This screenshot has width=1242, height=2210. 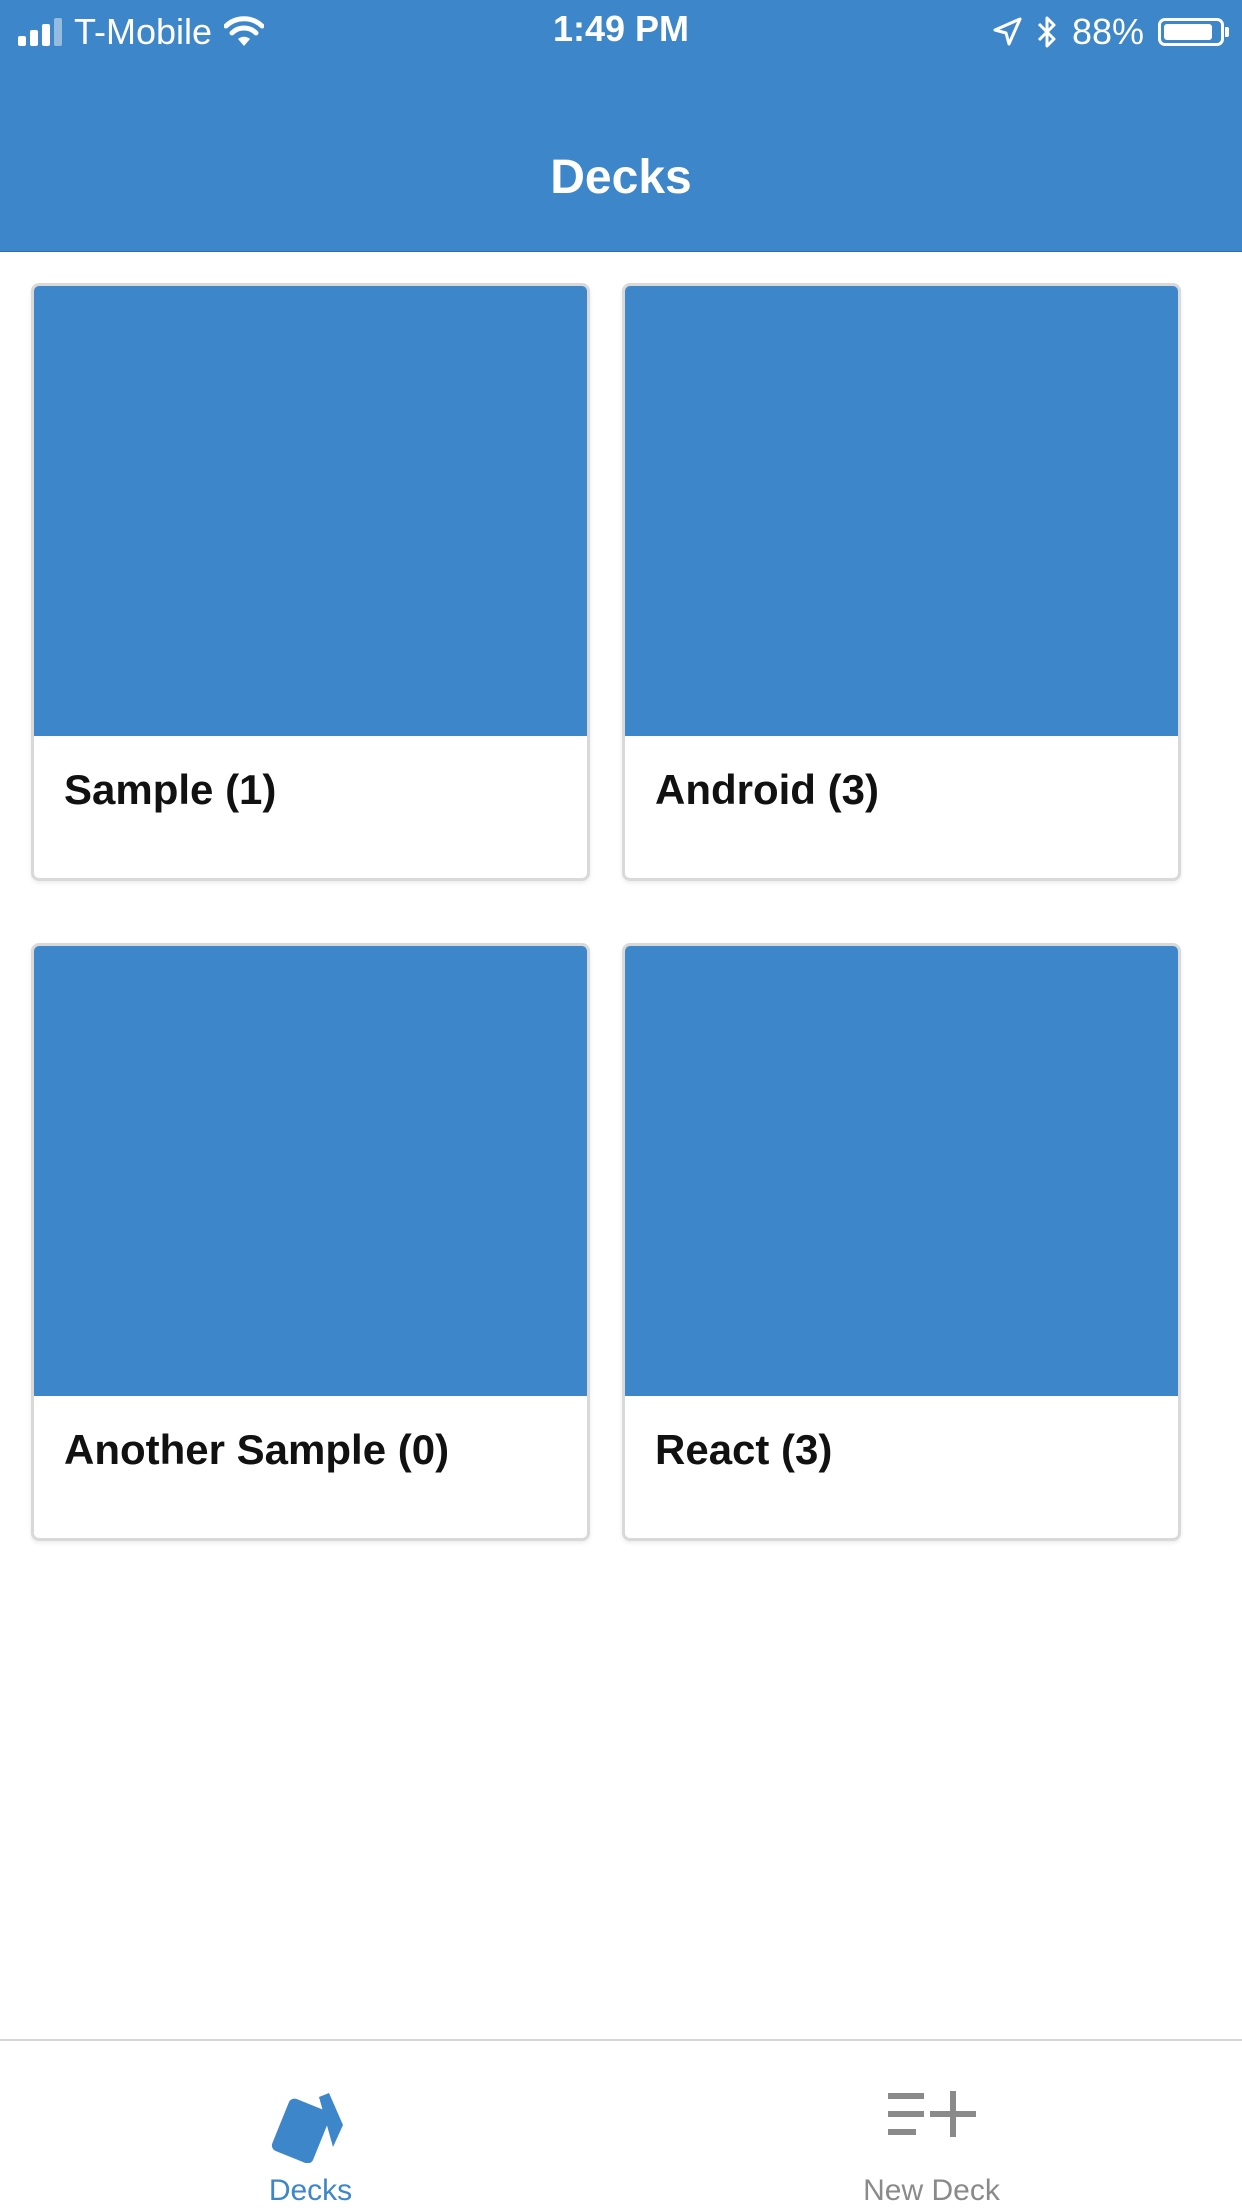 I want to click on deck-card: Another Sample (0), so click(x=310, y=1242).